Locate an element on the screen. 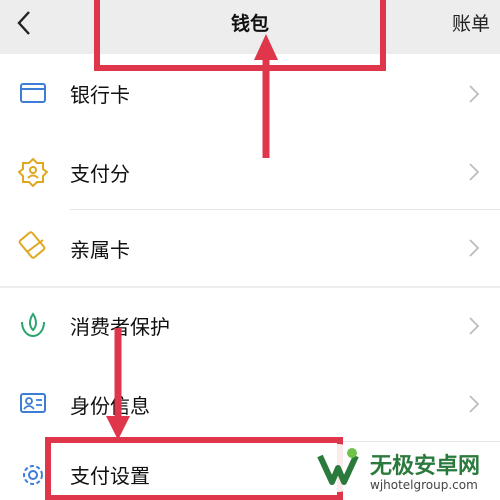  list-item-label: 身份信息 is located at coordinates (110, 406).